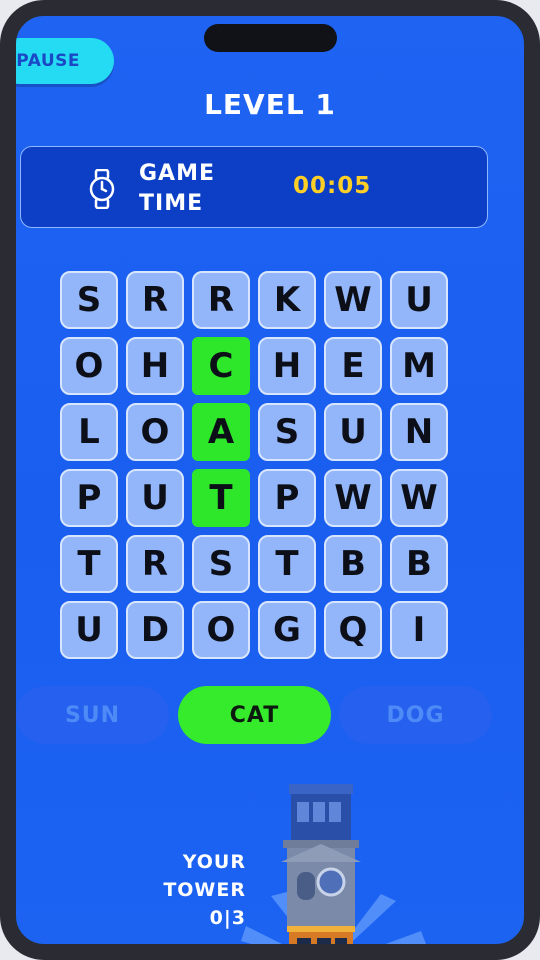 The width and height of the screenshot is (540, 960). I want to click on pause-button: PAUSE, so click(65, 61).